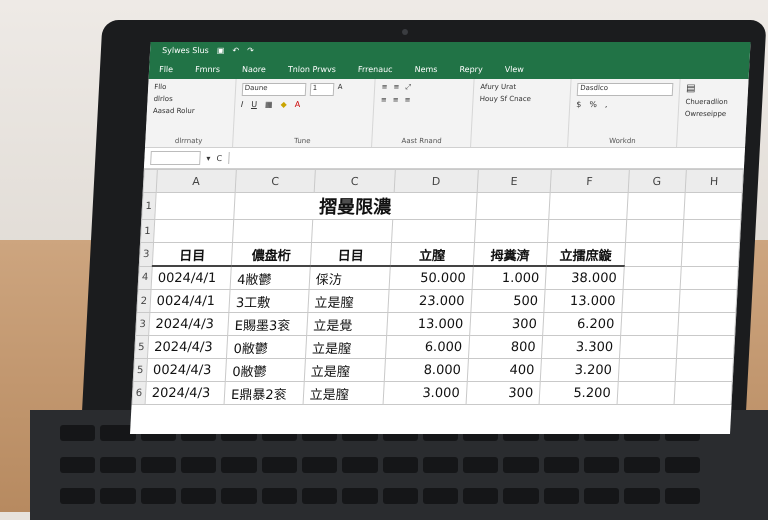 The width and height of the screenshot is (768, 520). Describe the element at coordinates (143, 301) in the screenshot. I see `row-header: 2` at that location.